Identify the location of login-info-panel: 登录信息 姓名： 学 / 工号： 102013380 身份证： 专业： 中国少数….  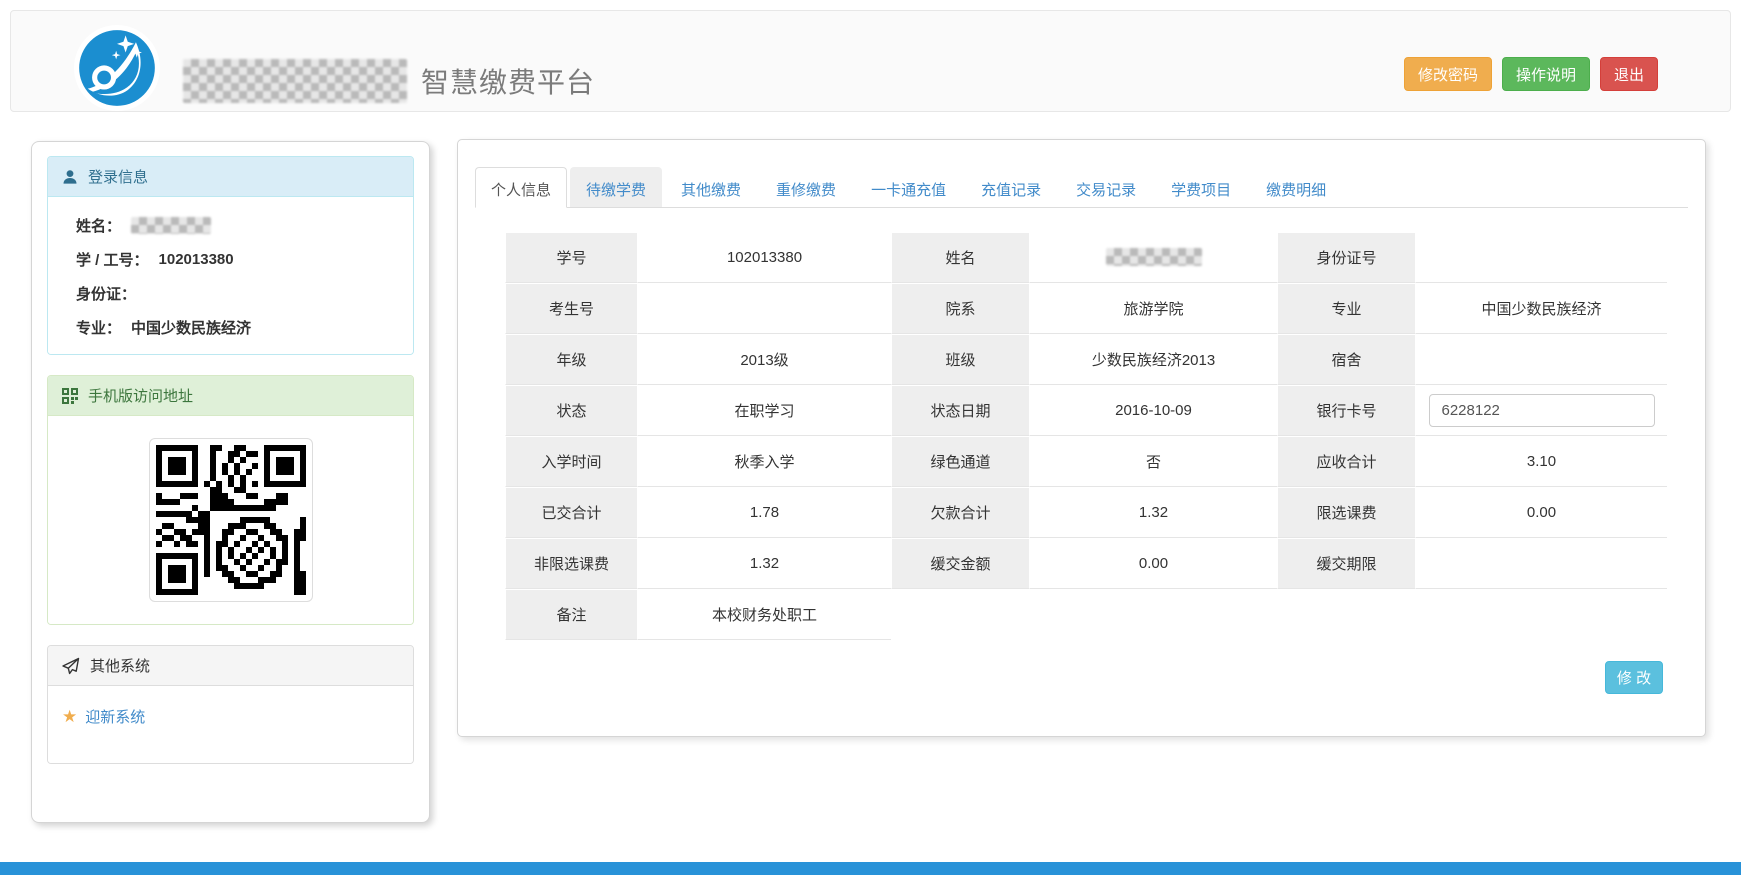
(230, 255).